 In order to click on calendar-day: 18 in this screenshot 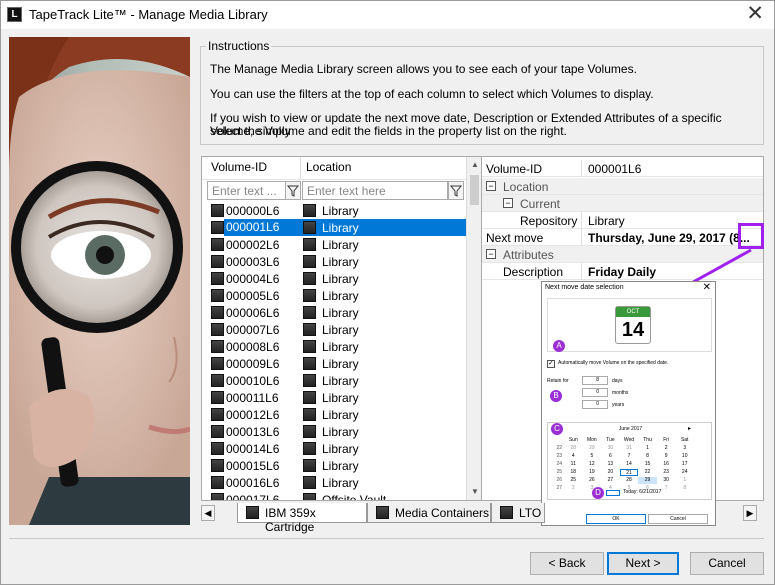, I will do `click(573, 472)`.